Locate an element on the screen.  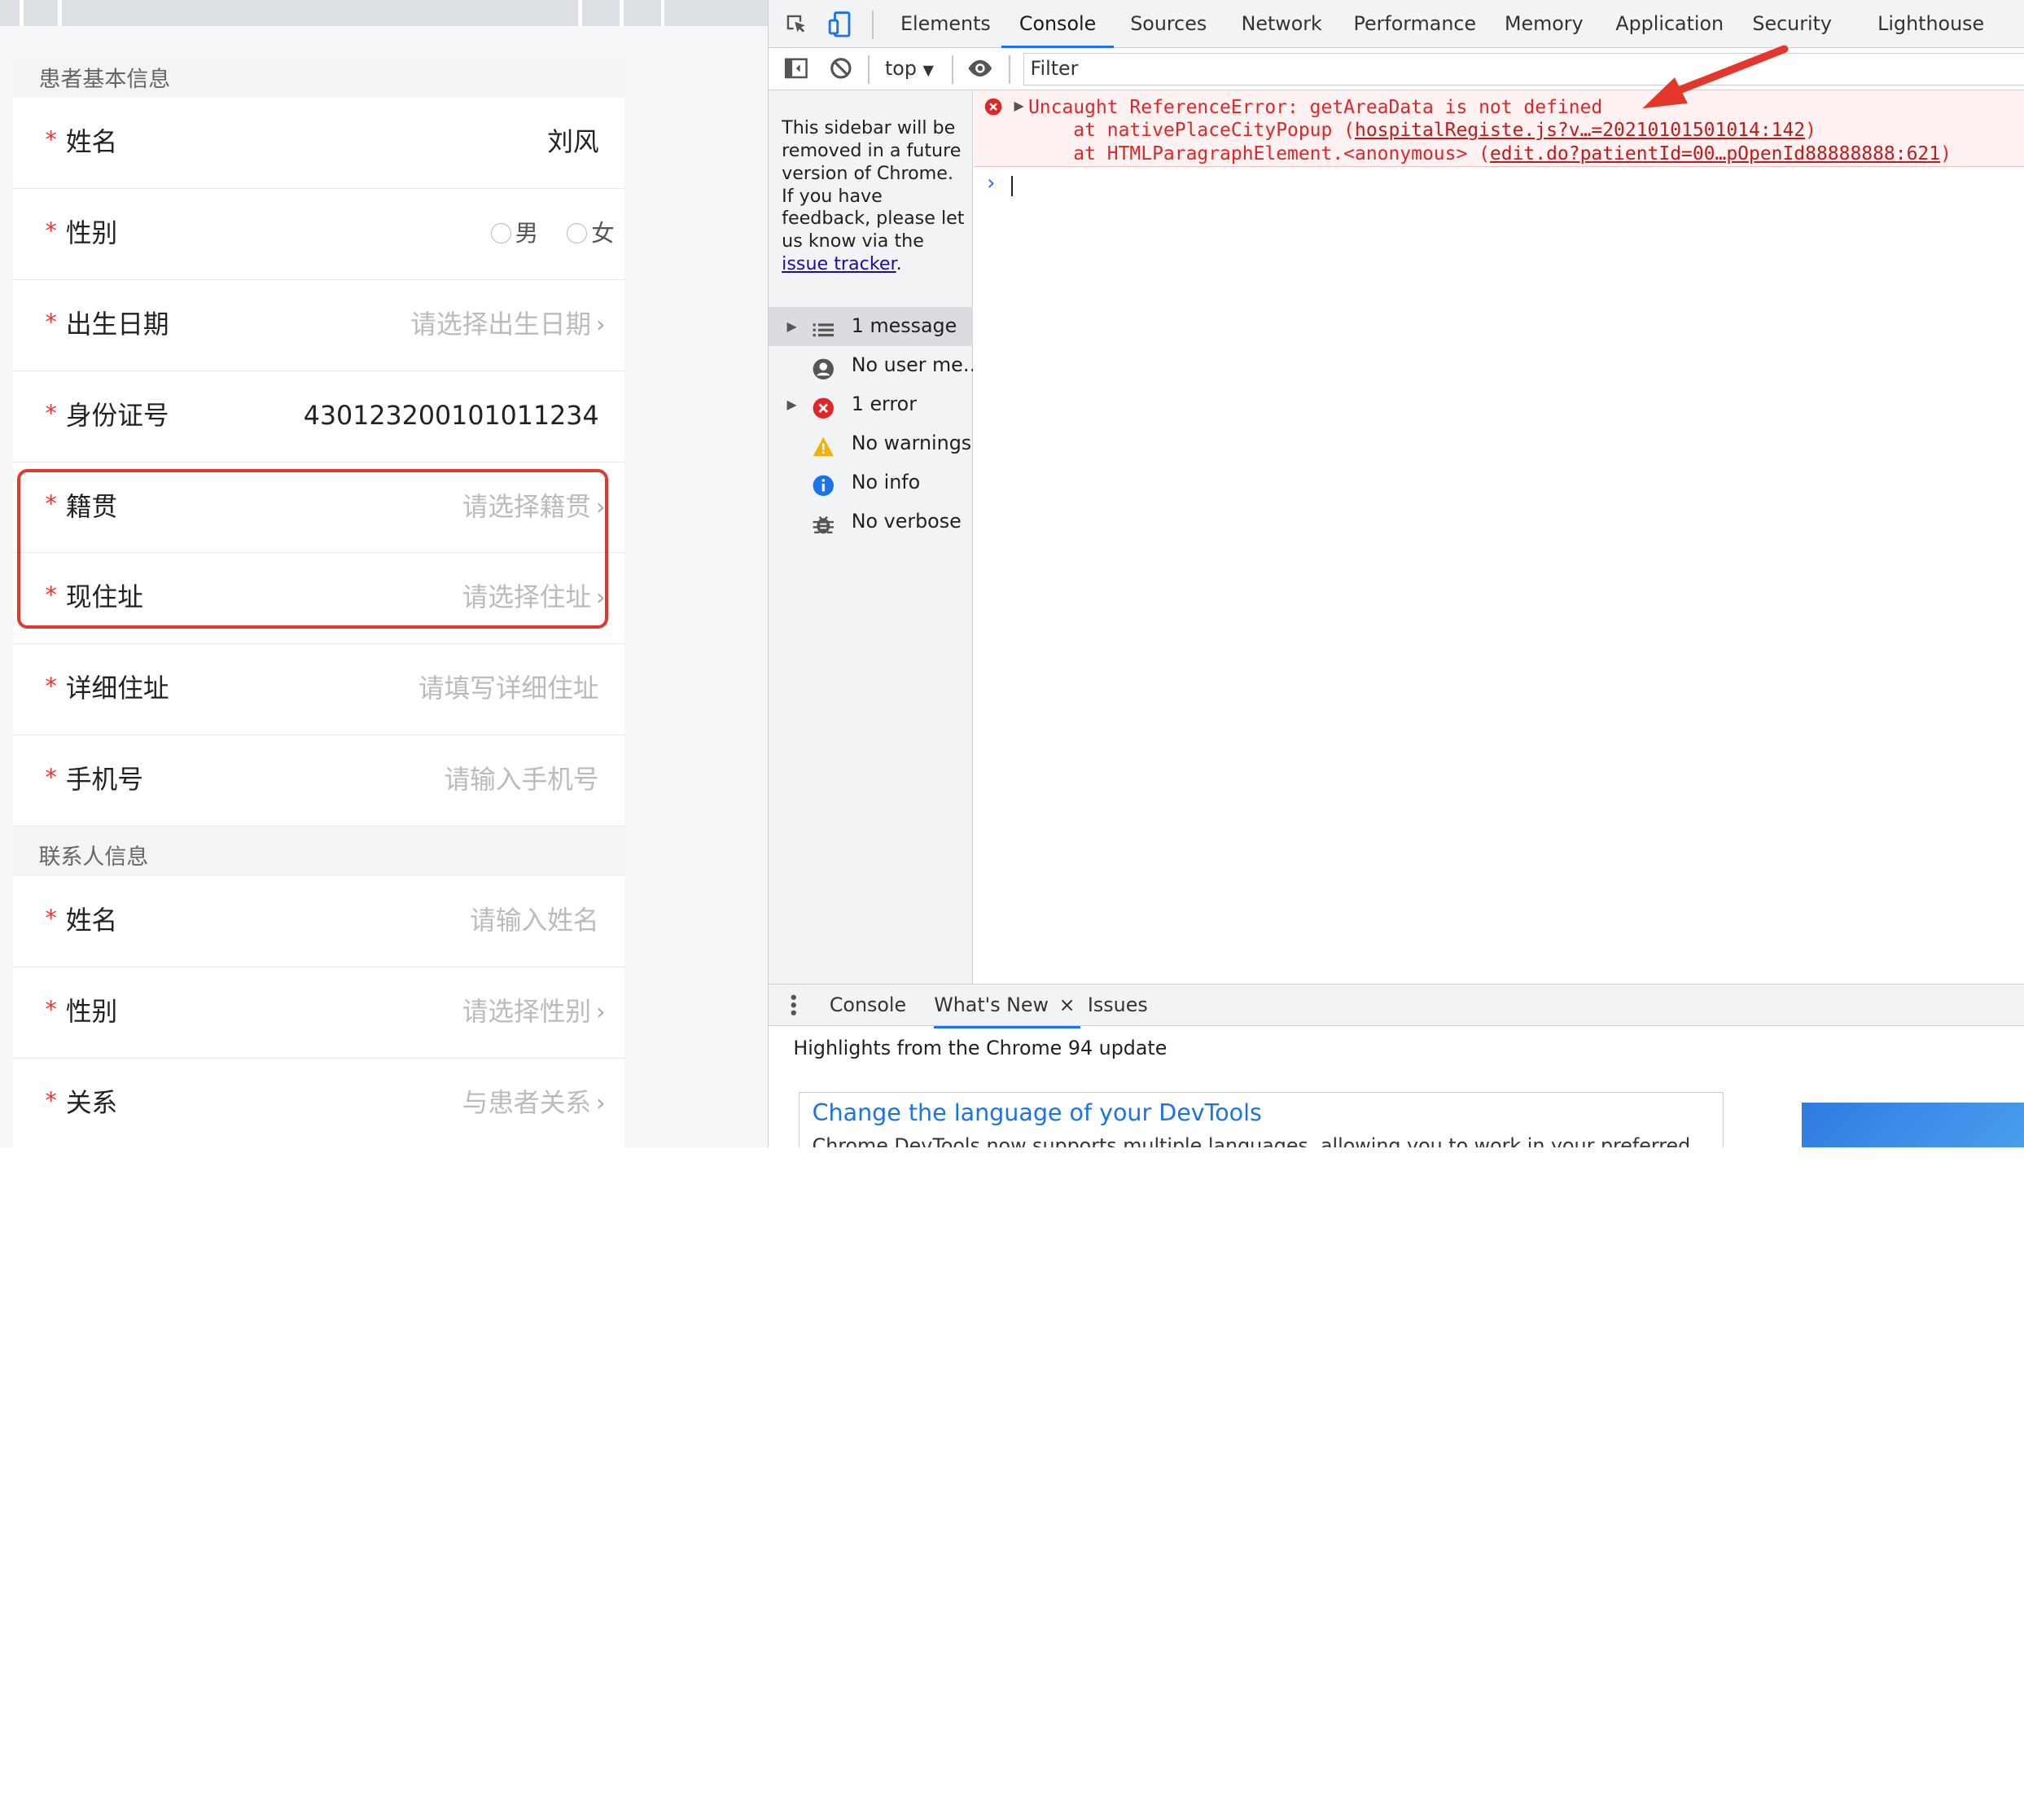
drawer-tab-label: Console is located at coordinates (868, 1005).